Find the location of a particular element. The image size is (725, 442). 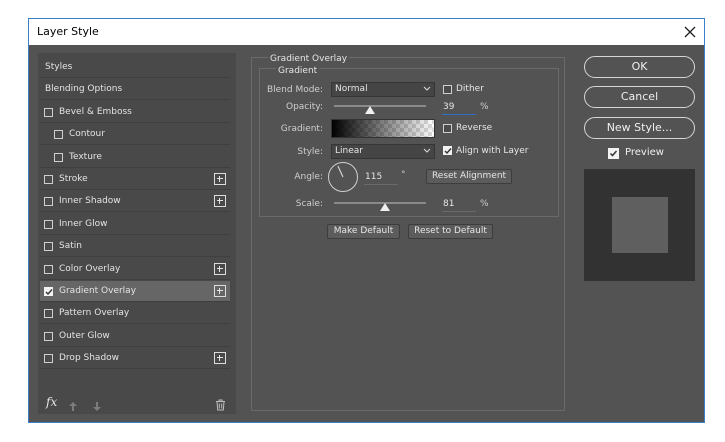

reset-to-default-button: Reset to Default is located at coordinates (450, 231).